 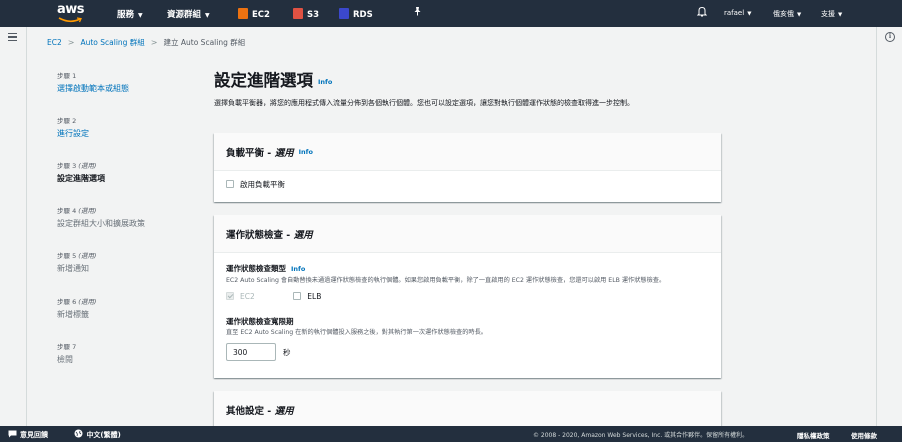 I want to click on feedback-button: 意見回饋, so click(x=35, y=434).